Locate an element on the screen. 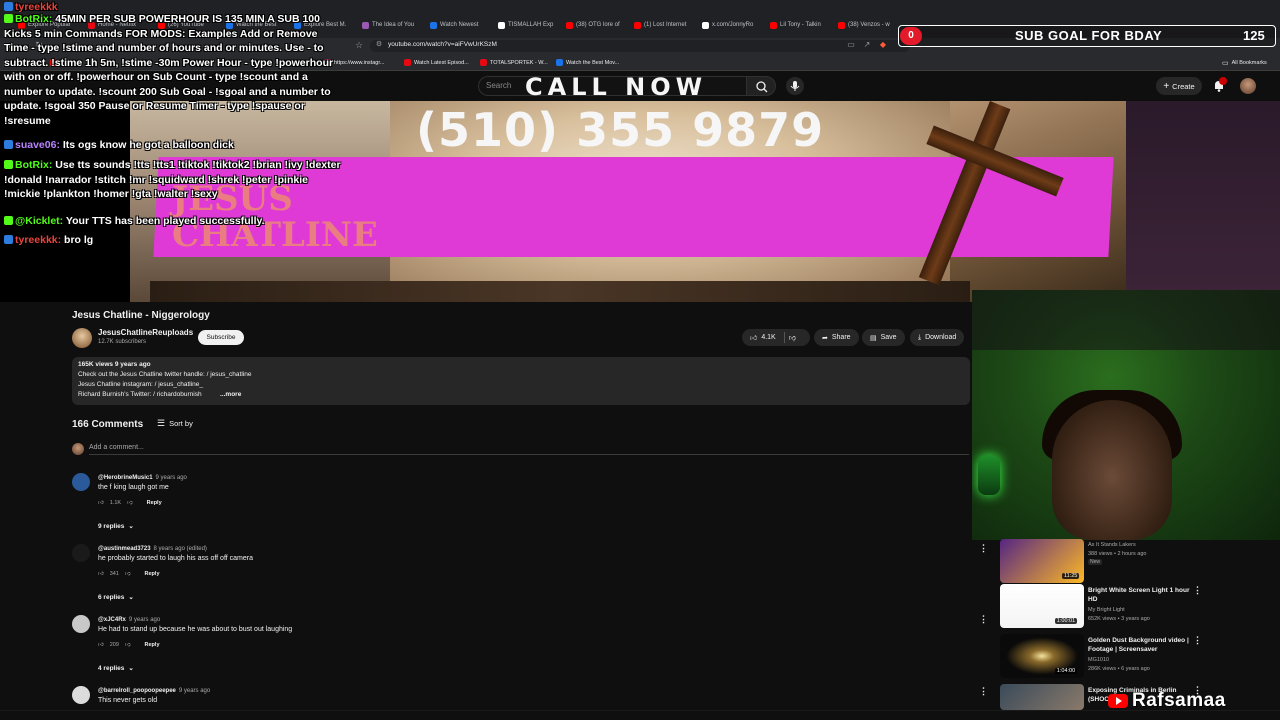 This screenshot has height=720, width=1280. sub-goal-target: 125 is located at coordinates (1254, 35).